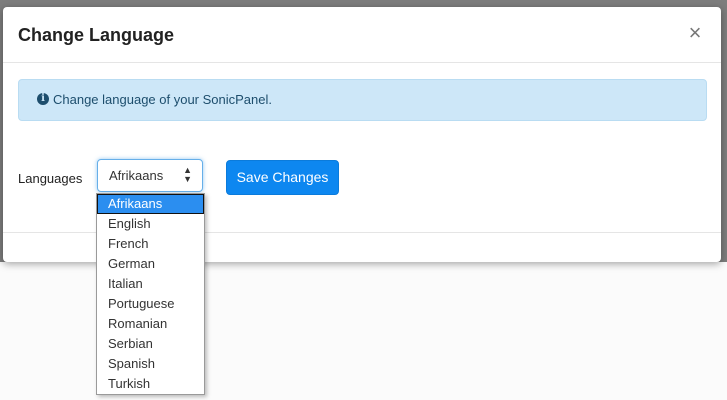 This screenshot has width=727, height=400. Describe the element at coordinates (695, 33) in the screenshot. I see `close-button: ×` at that location.